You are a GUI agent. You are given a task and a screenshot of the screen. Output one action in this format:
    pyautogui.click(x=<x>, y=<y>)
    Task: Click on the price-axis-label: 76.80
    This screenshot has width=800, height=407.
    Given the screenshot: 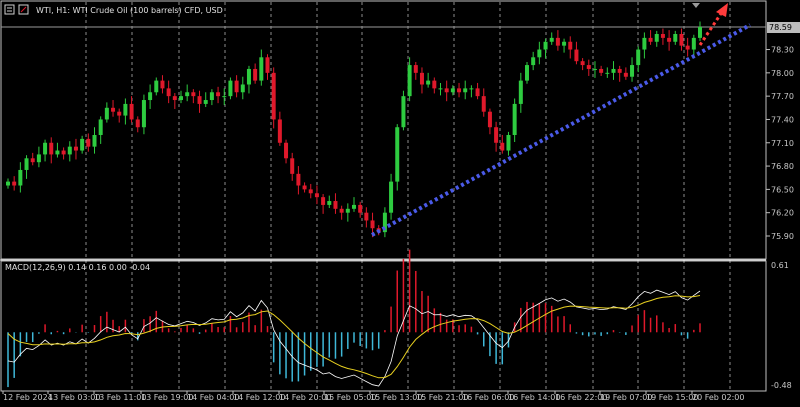 What is the action you would take?
    pyautogui.click(x=782, y=166)
    